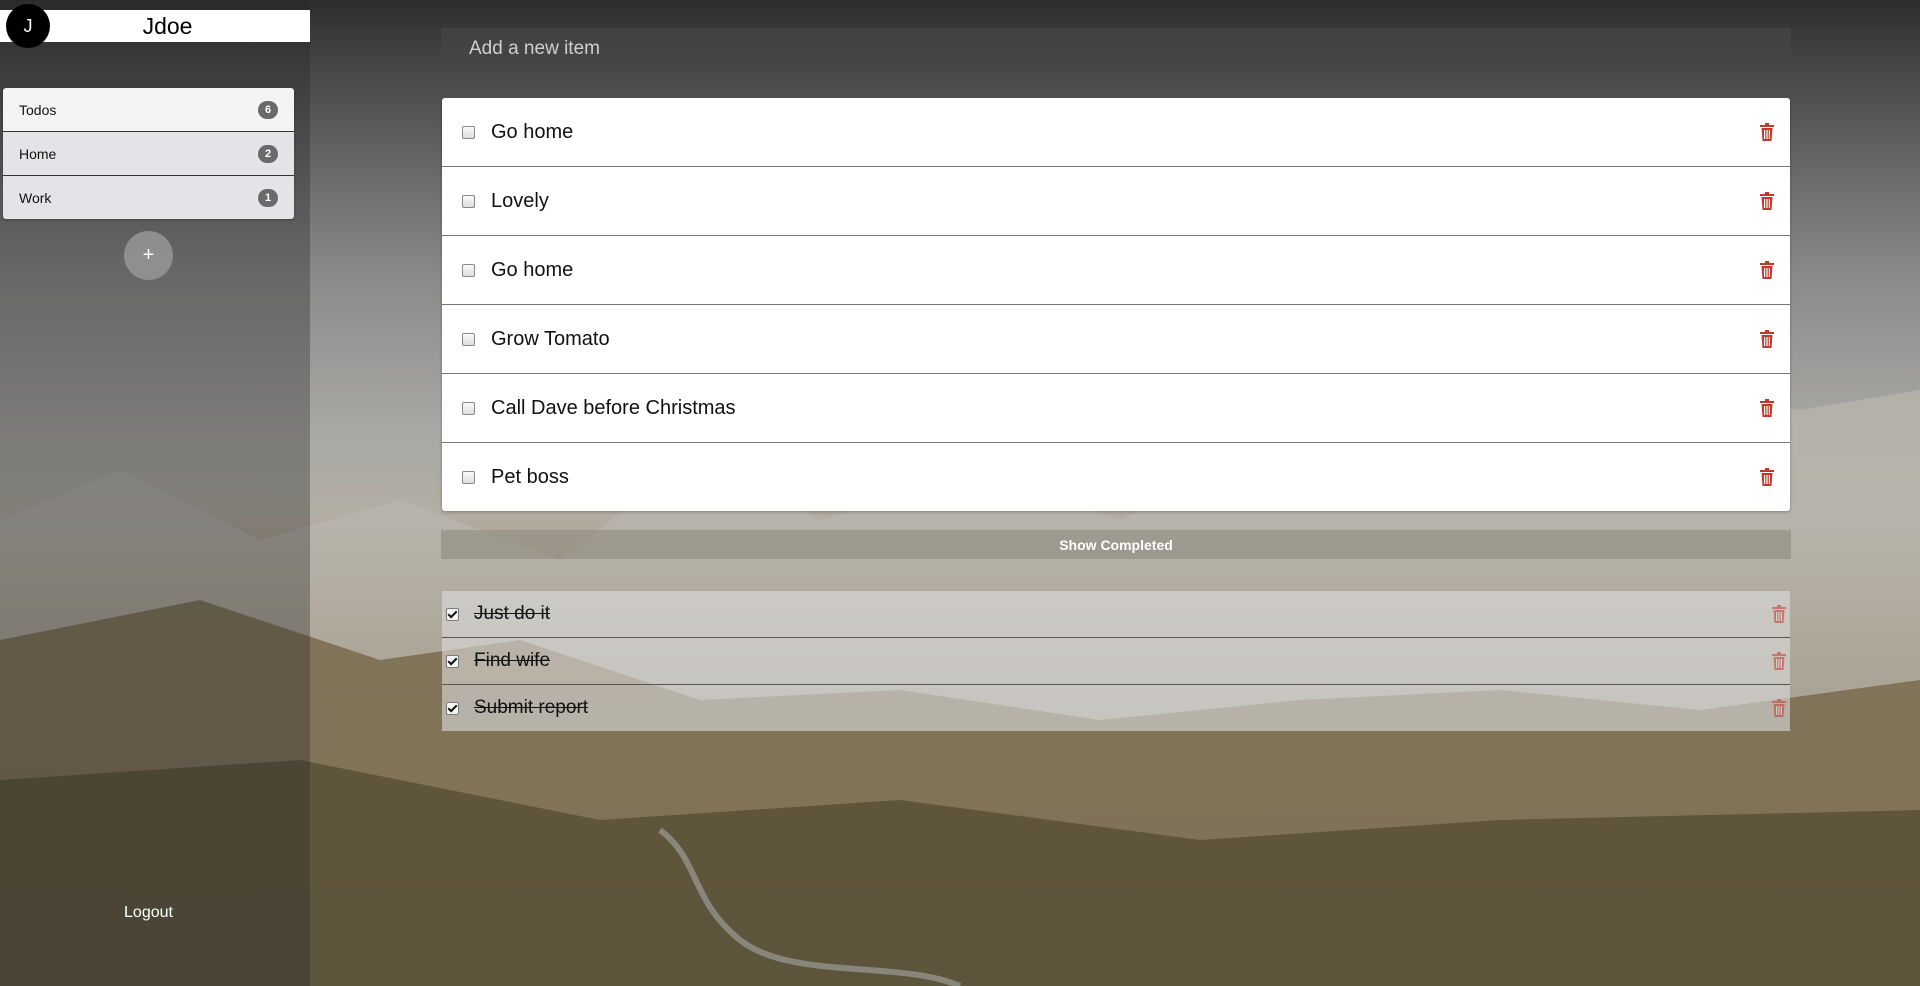 The width and height of the screenshot is (1920, 986). I want to click on todo-text: Call Dave before Christmas, so click(613, 408).